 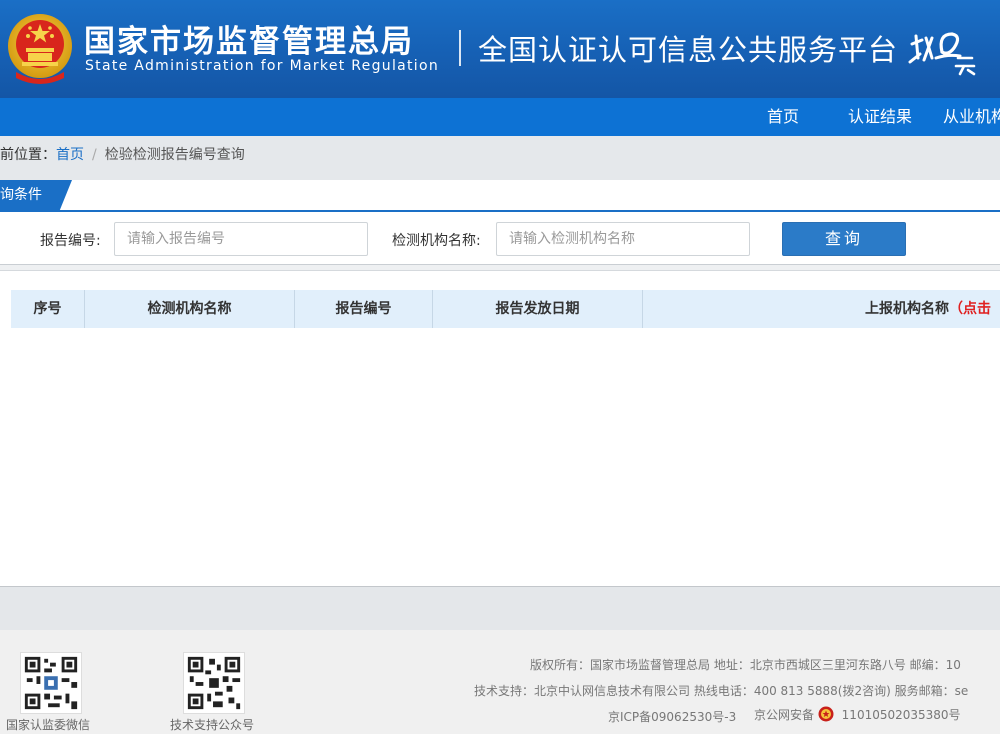 I want to click on breadcrumb-current: 检验检测报告编号查询, so click(x=174, y=155).